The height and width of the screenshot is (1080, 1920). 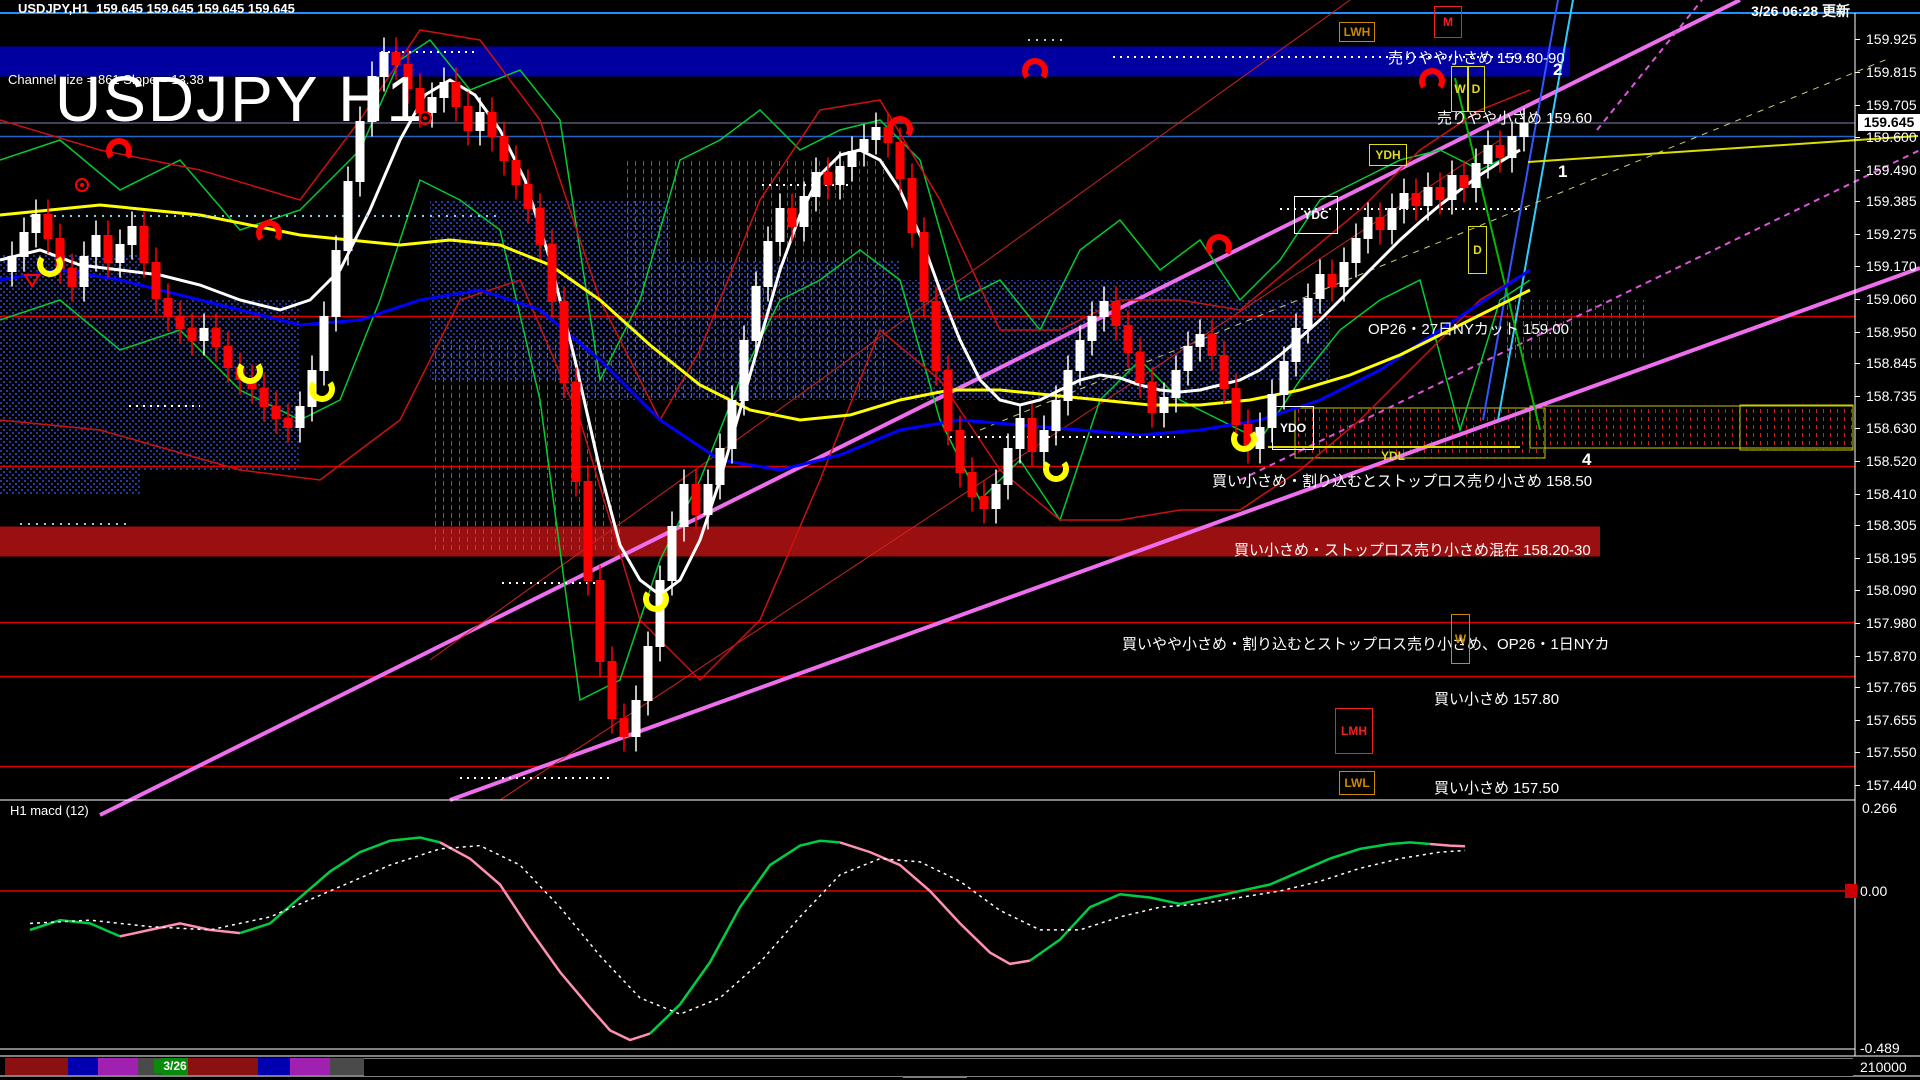 What do you see at coordinates (1891, 39) in the screenshot?
I see `price-axis-label: 159.925` at bounding box center [1891, 39].